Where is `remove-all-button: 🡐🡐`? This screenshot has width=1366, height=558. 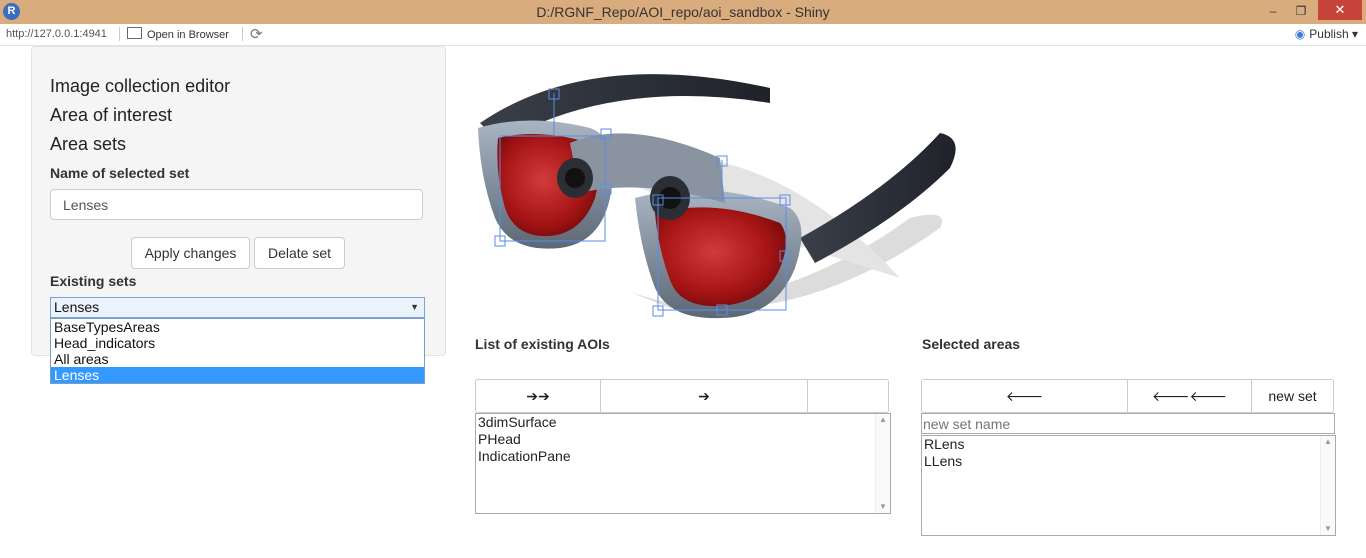
remove-all-button: 🡐🡐 is located at coordinates (1190, 396).